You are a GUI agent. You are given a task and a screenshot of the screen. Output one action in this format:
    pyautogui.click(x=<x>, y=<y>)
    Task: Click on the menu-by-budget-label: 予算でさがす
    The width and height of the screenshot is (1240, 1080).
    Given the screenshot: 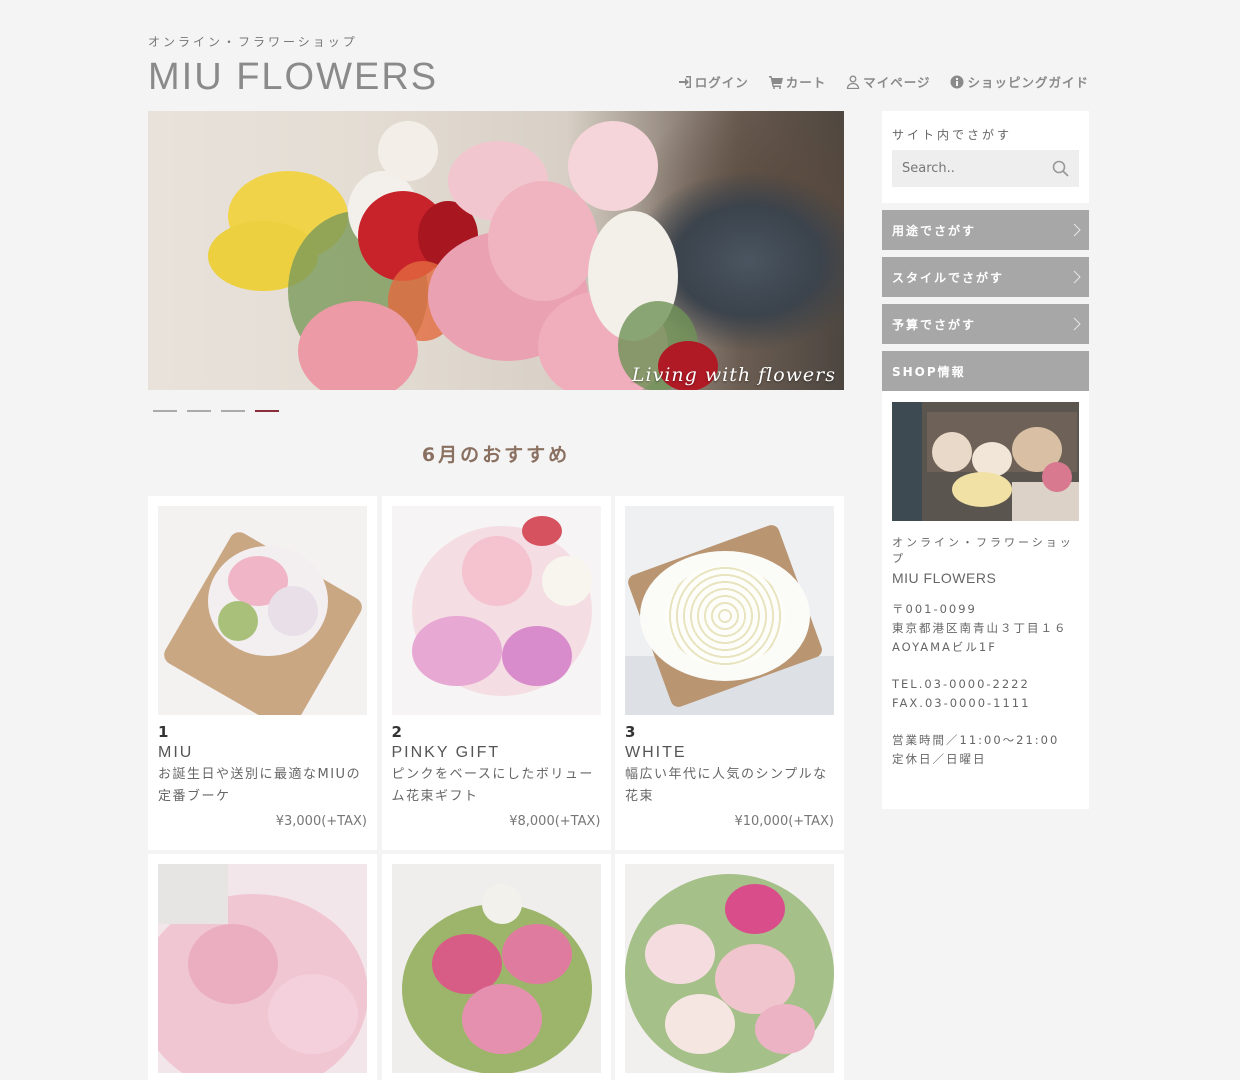 What is the action you would take?
    pyautogui.click(x=934, y=324)
    